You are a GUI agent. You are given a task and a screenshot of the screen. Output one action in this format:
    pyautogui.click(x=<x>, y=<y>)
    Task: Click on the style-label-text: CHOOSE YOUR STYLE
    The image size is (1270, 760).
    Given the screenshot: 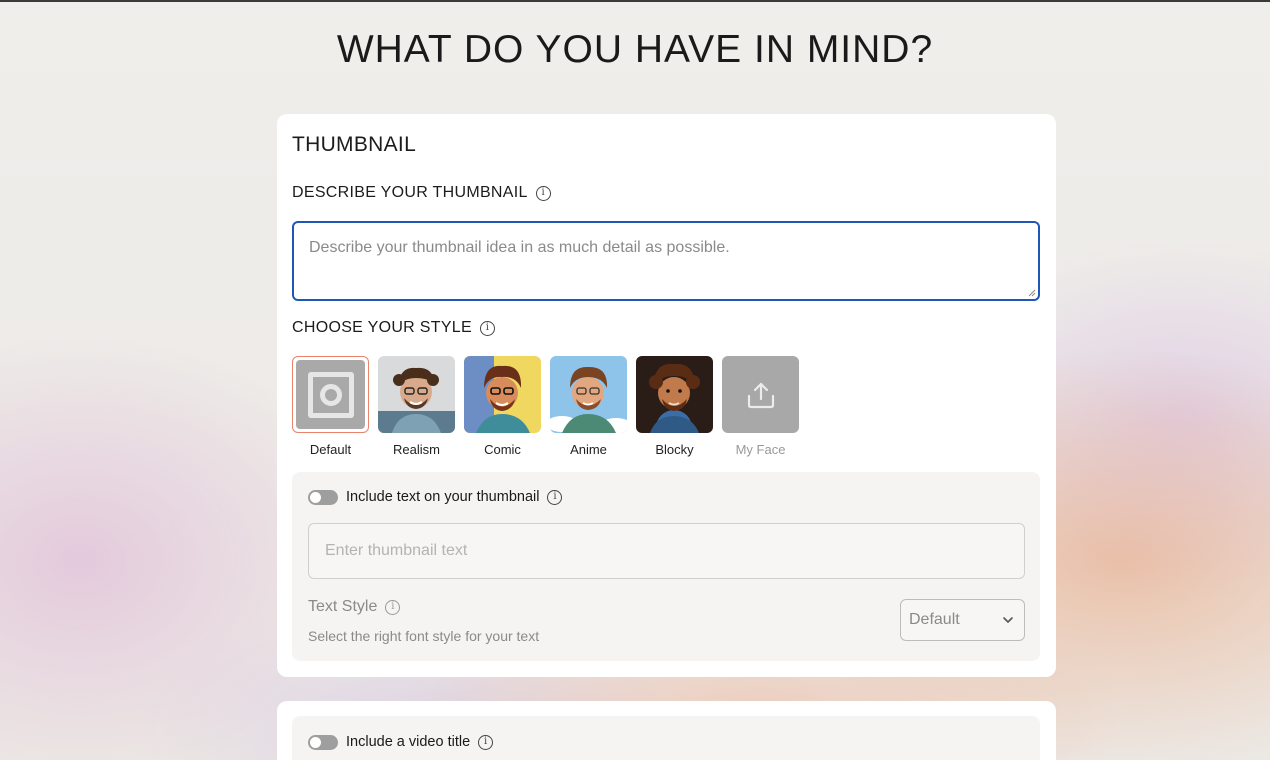 What is the action you would take?
    pyautogui.click(x=382, y=327)
    